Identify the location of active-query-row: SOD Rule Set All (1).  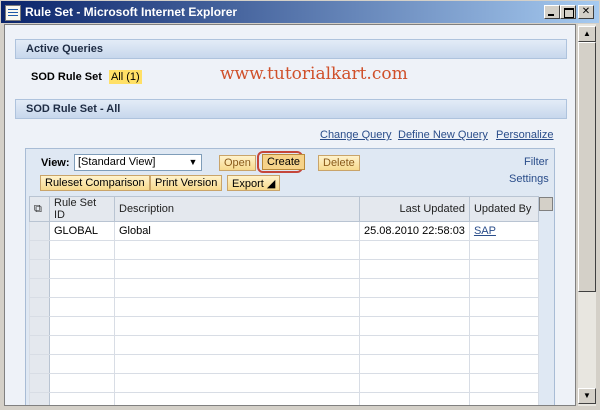
(86, 77).